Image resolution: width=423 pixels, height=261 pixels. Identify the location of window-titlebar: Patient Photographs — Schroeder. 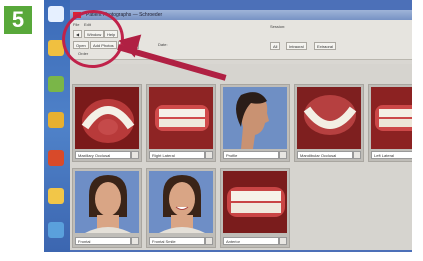
(241, 15).